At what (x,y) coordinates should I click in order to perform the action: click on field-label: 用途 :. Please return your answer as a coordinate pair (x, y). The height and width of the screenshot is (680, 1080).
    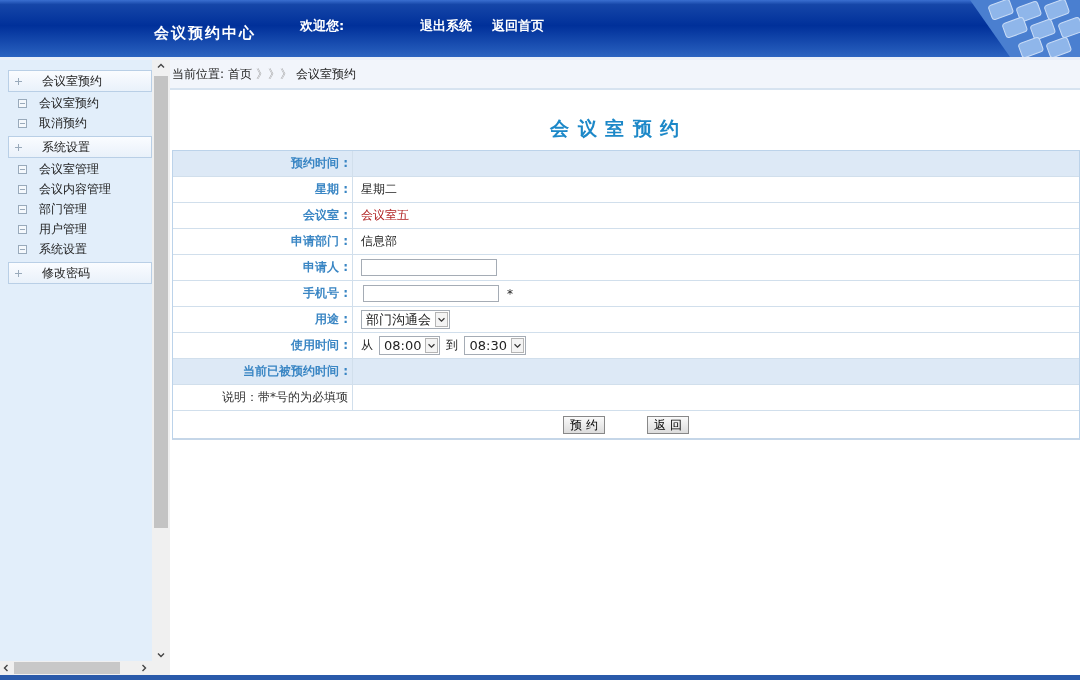
    Looking at the image, I should click on (263, 319).